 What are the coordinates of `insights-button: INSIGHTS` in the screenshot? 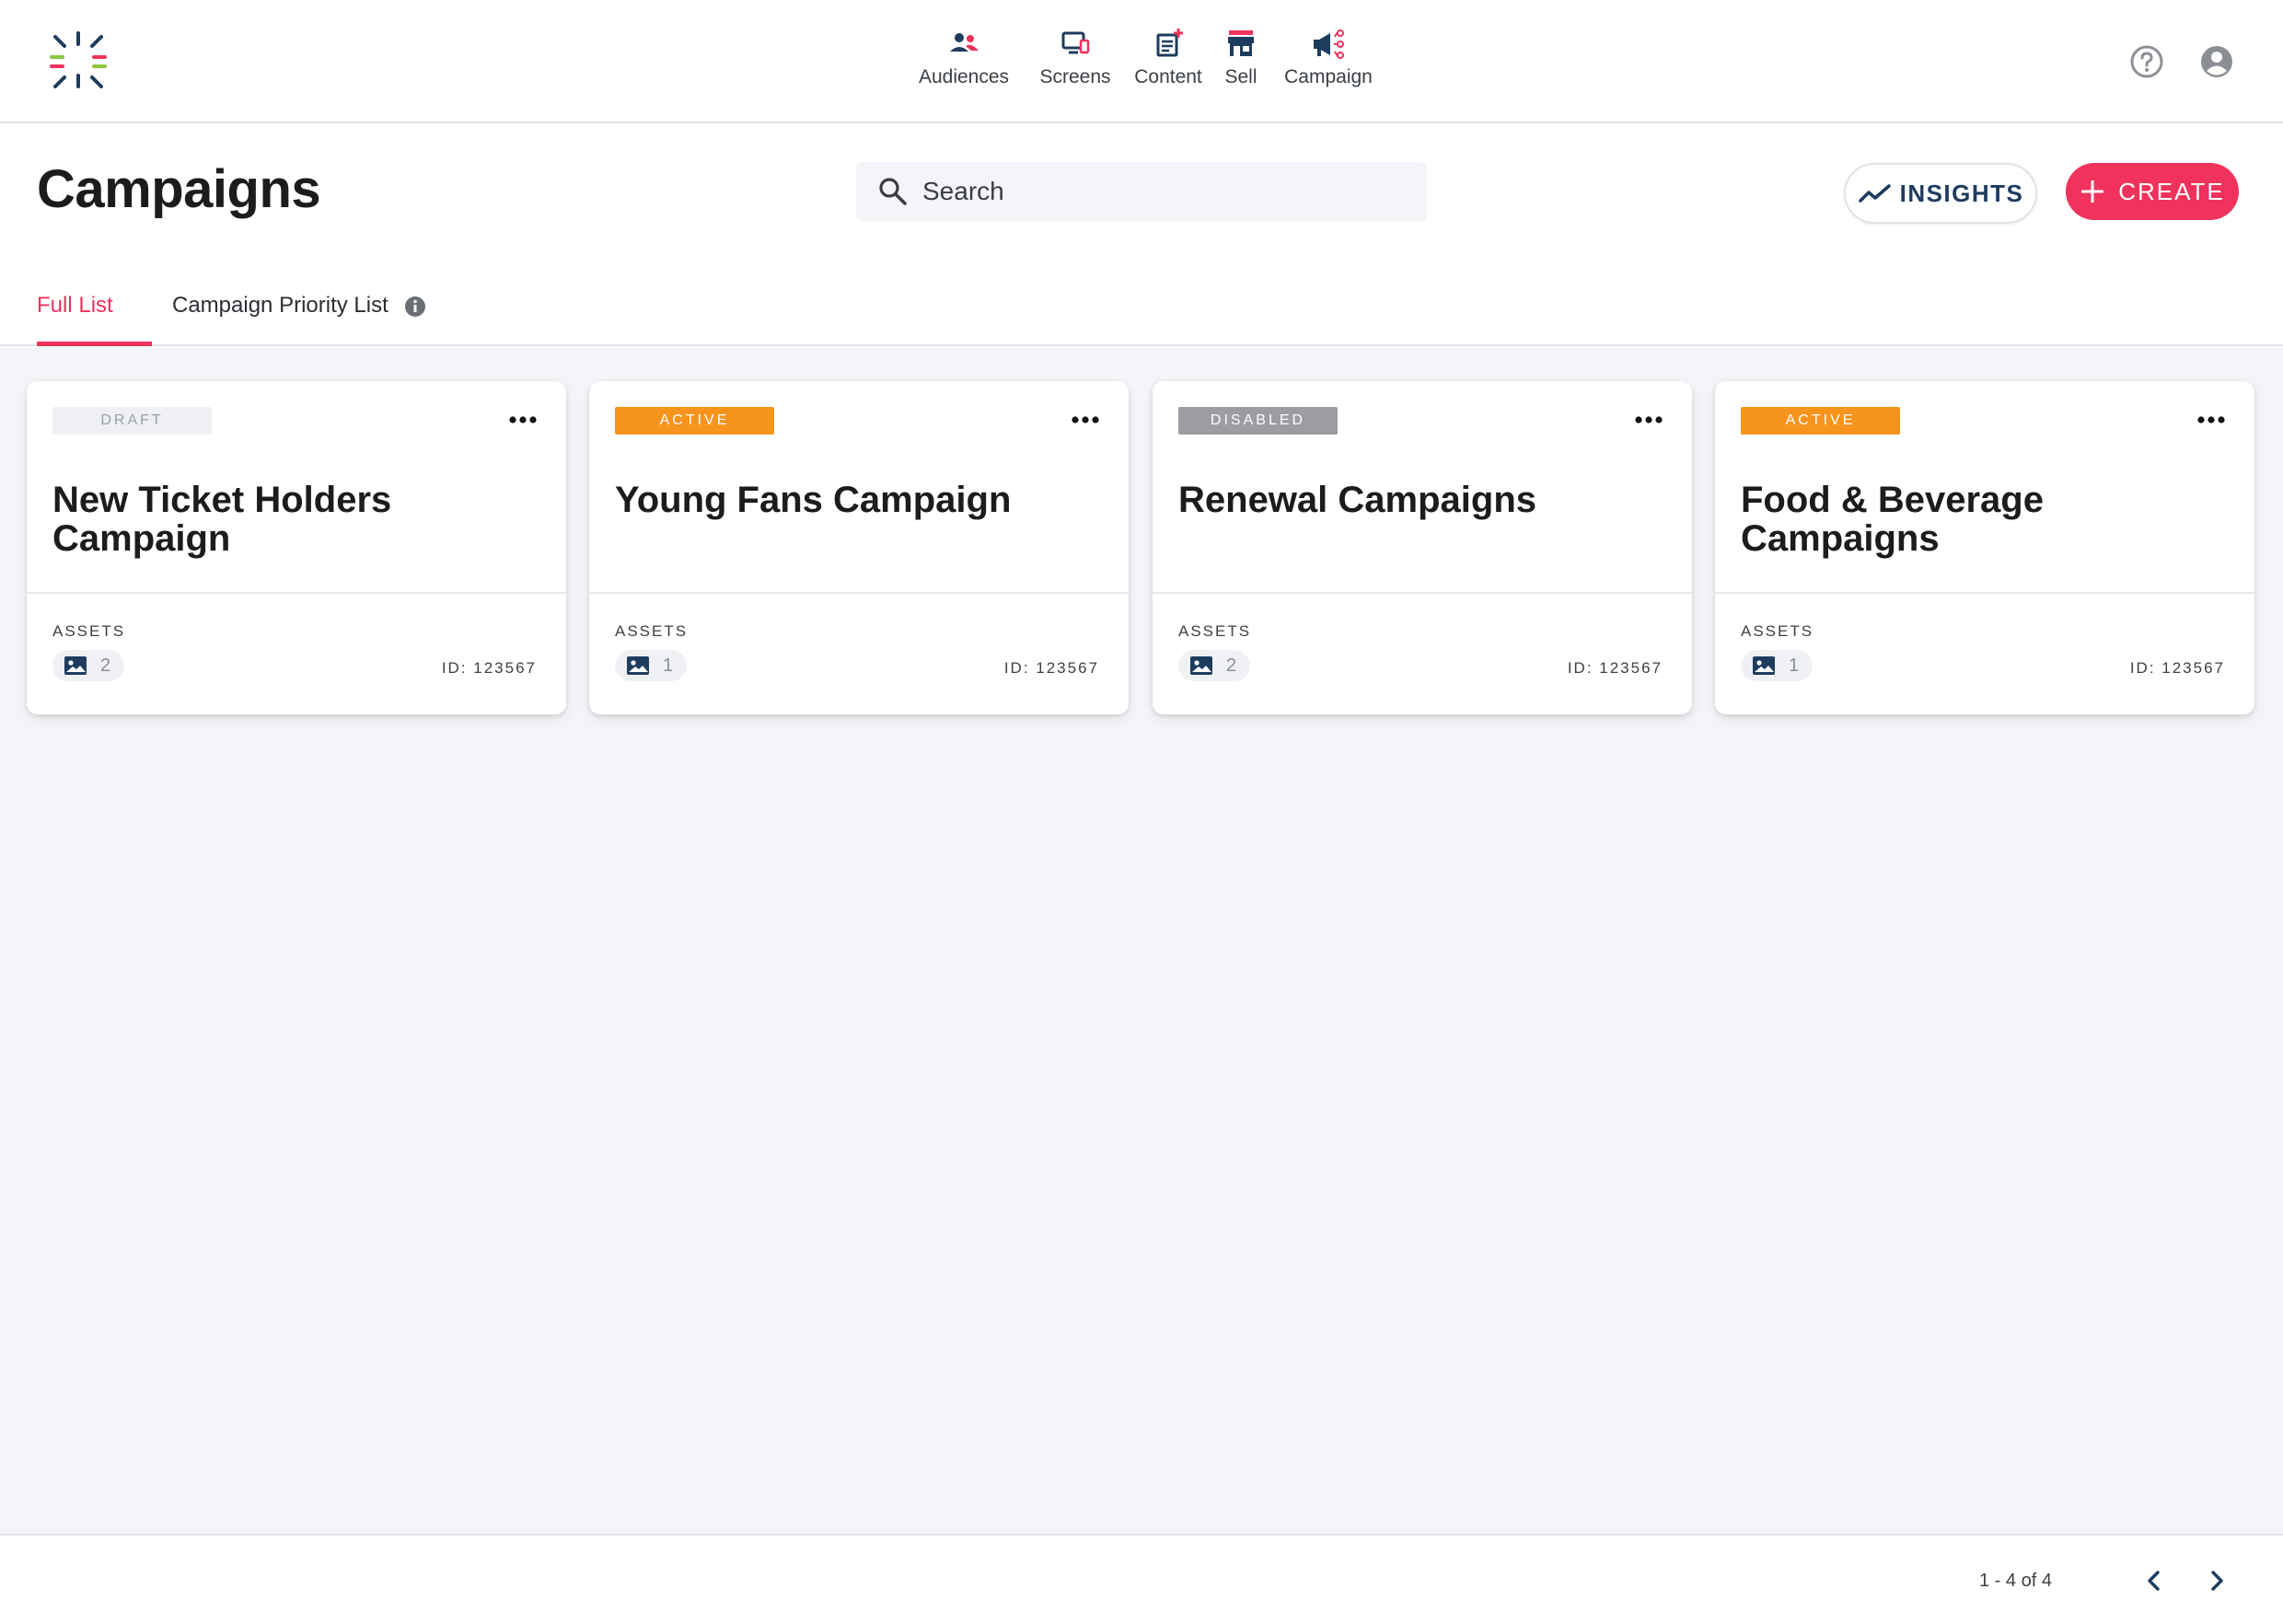 It's located at (1941, 193).